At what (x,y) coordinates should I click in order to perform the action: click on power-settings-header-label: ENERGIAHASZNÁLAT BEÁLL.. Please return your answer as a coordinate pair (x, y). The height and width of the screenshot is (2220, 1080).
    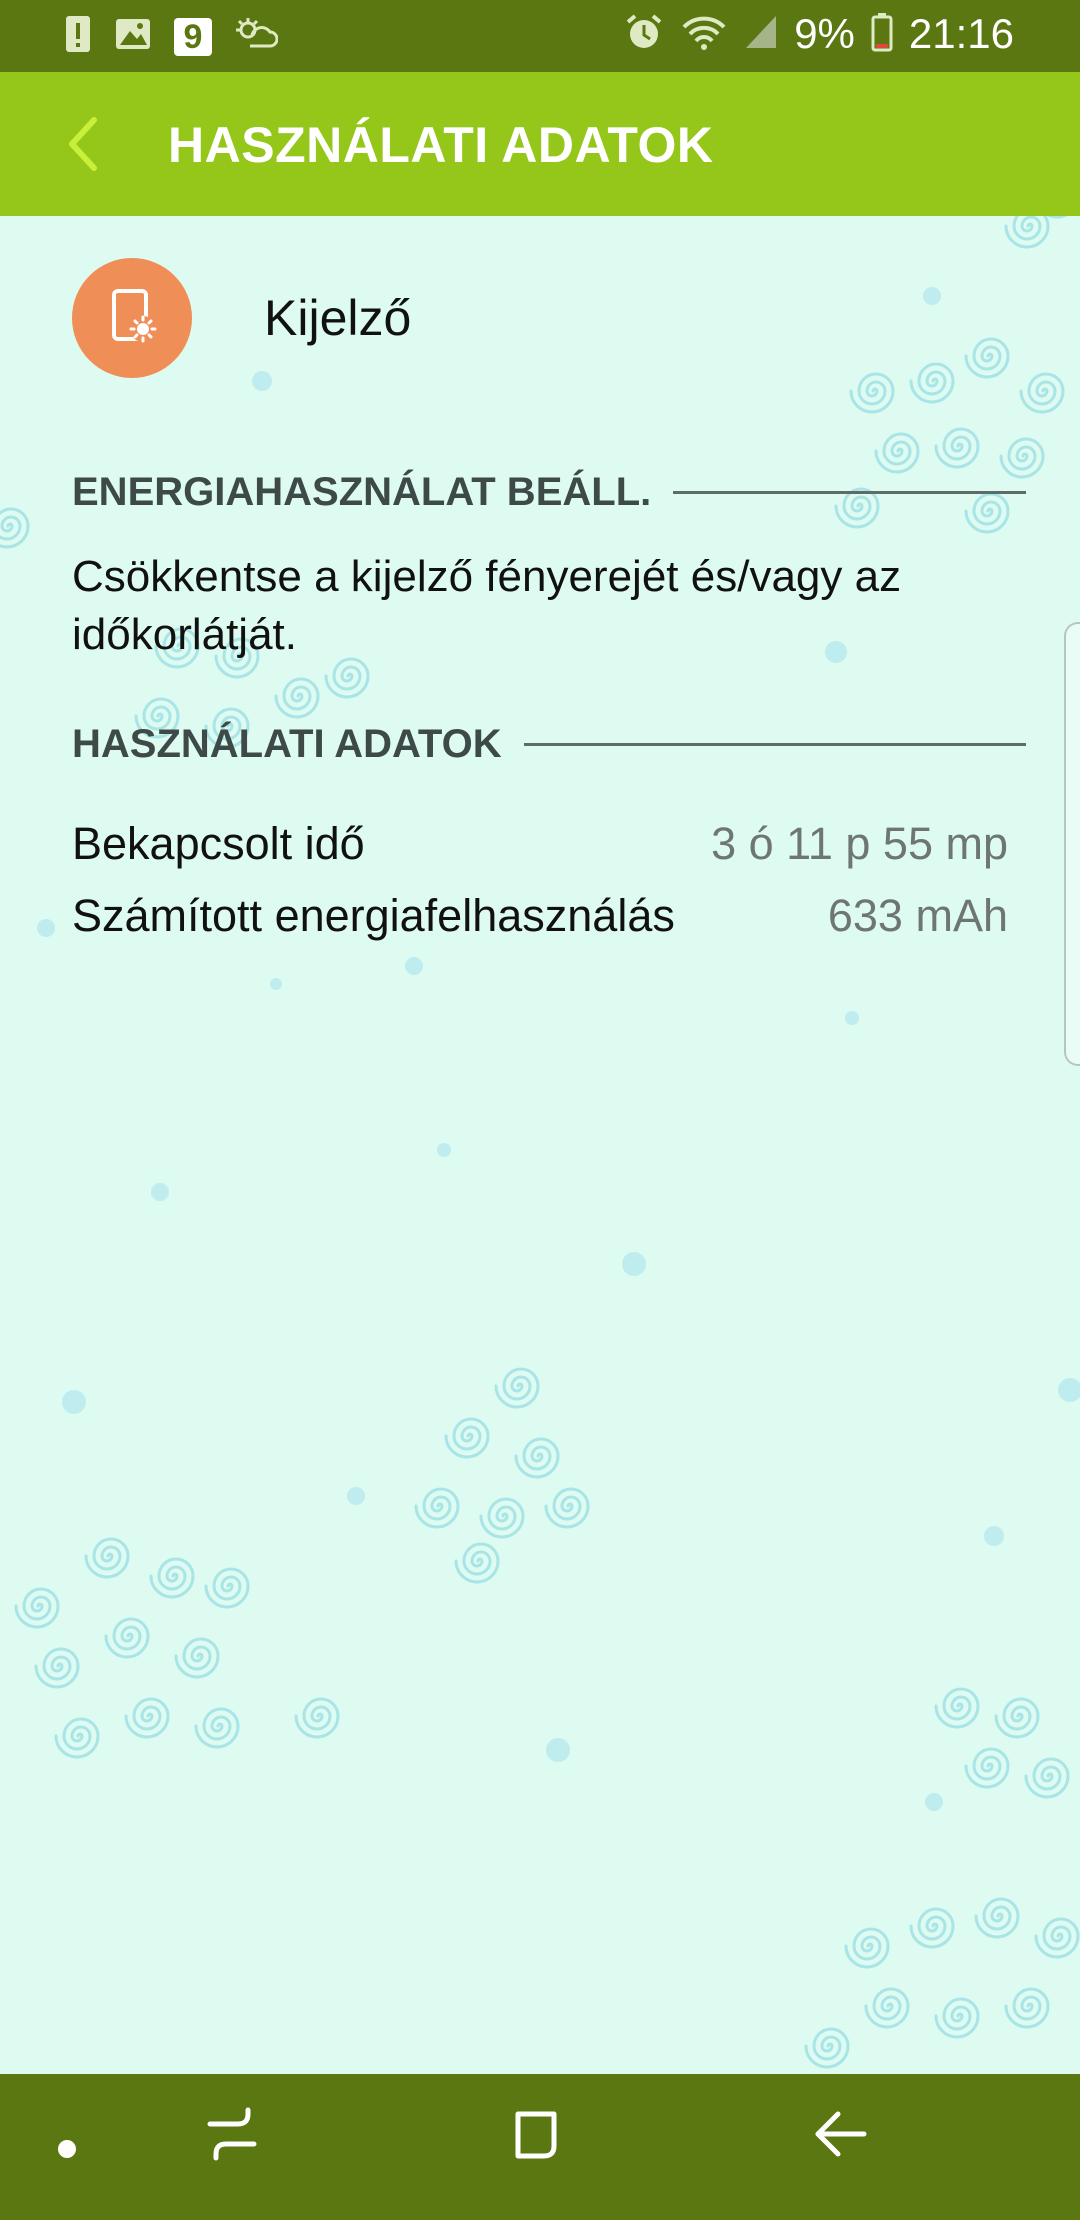
    Looking at the image, I should click on (362, 492).